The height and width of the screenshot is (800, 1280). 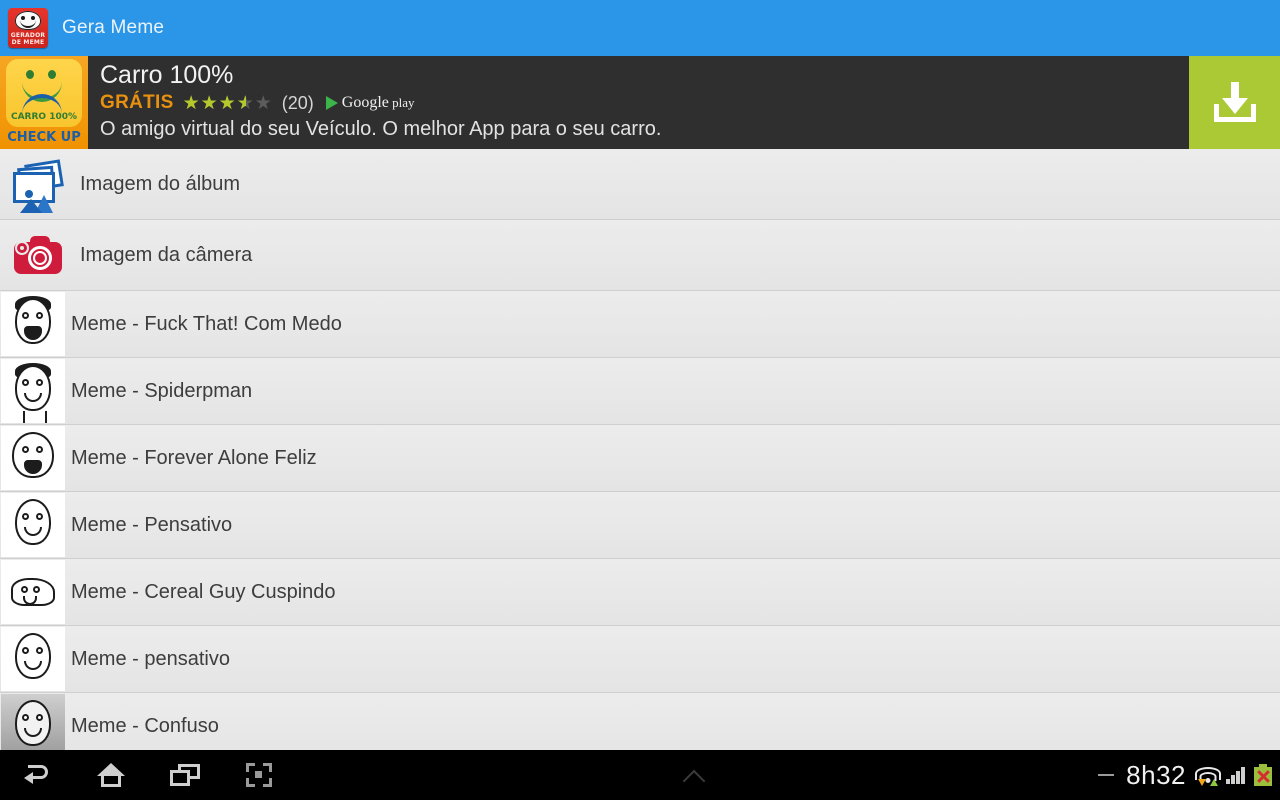 I want to click on screenshot-icon, so click(x=259, y=775).